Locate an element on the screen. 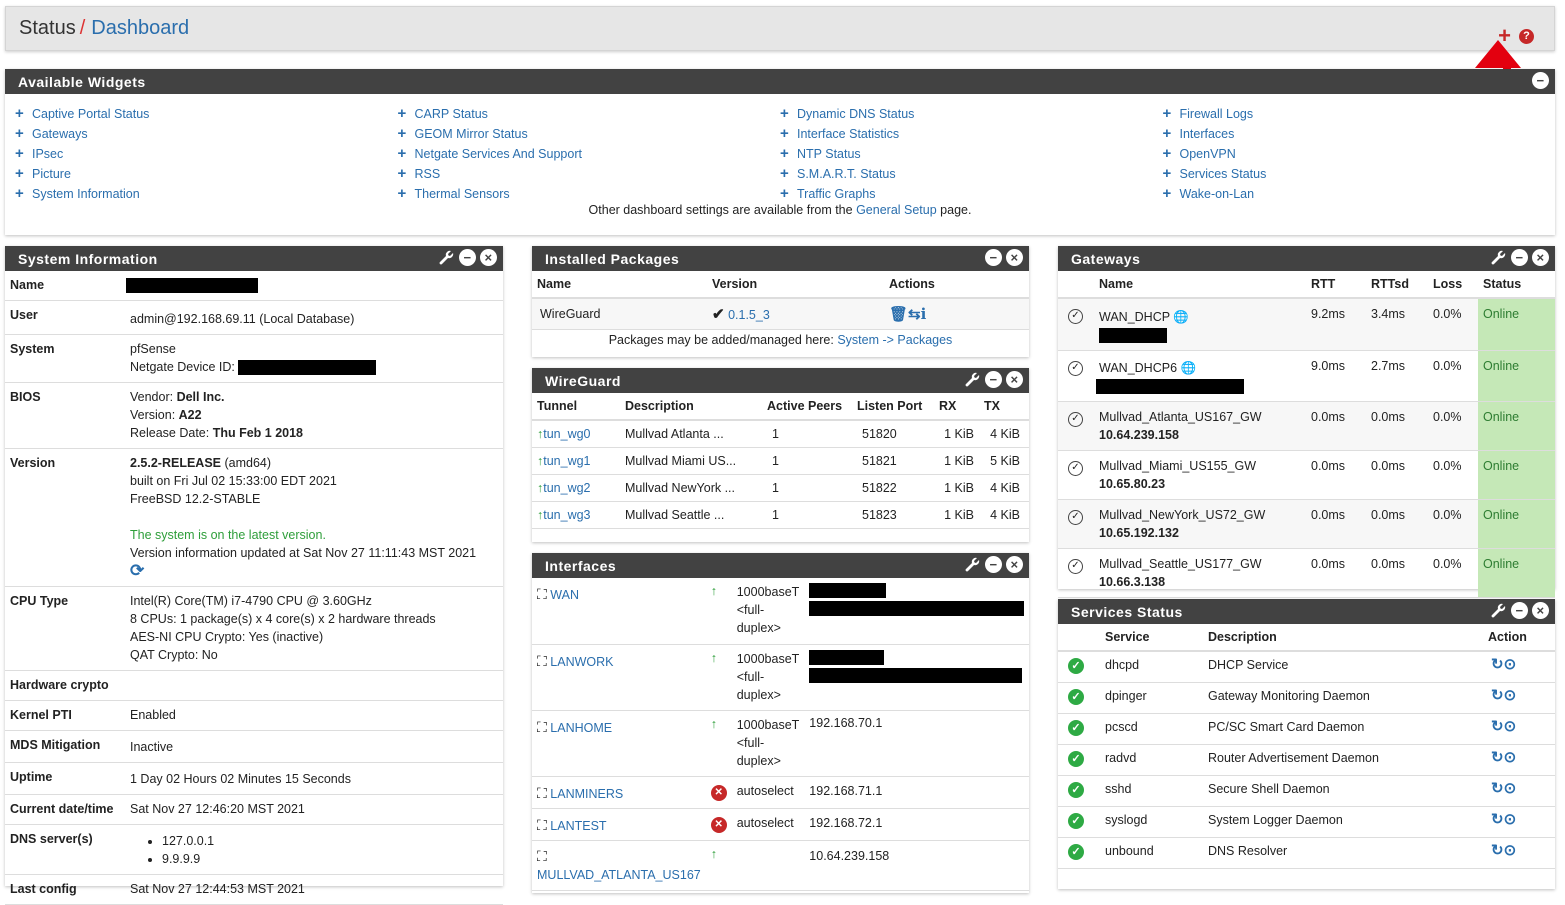 Image resolution: width=1565 pixels, height=905 pixels. widget-link: + Picture is located at coordinates (206, 174).